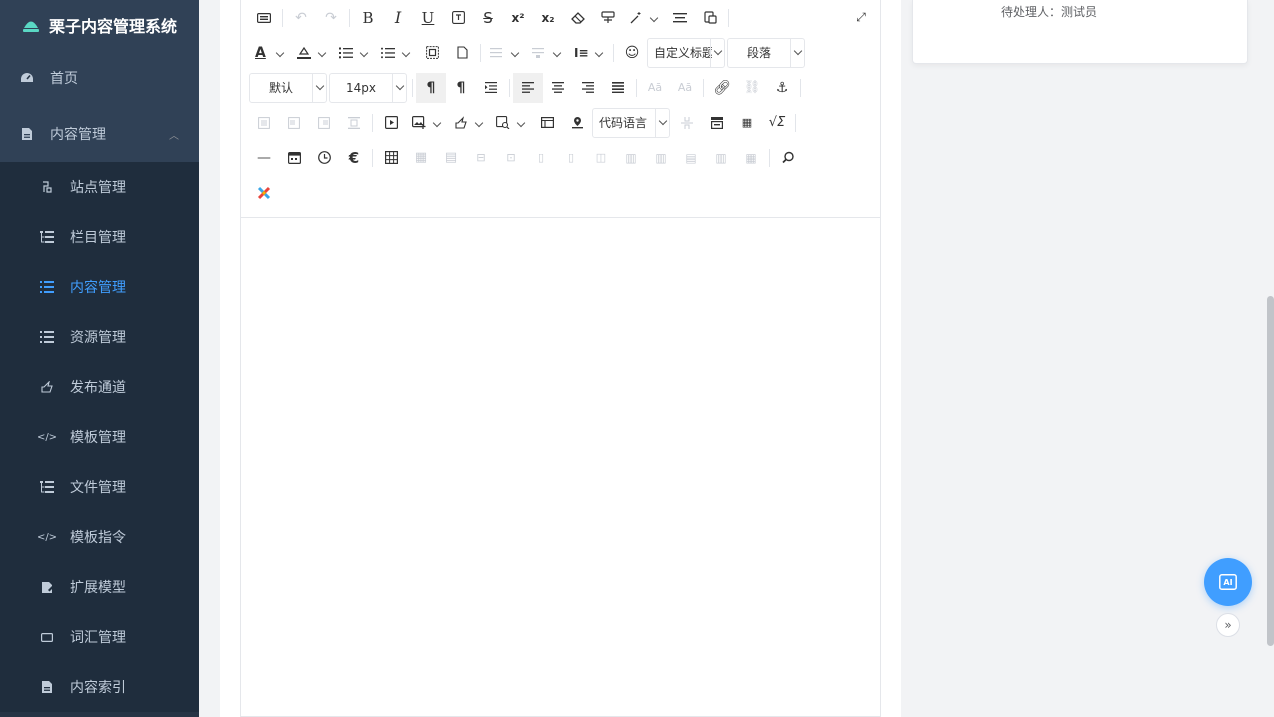  Describe the element at coordinates (99, 337) in the screenshot. I see `sidebar-item-resource: 资源管理` at that location.